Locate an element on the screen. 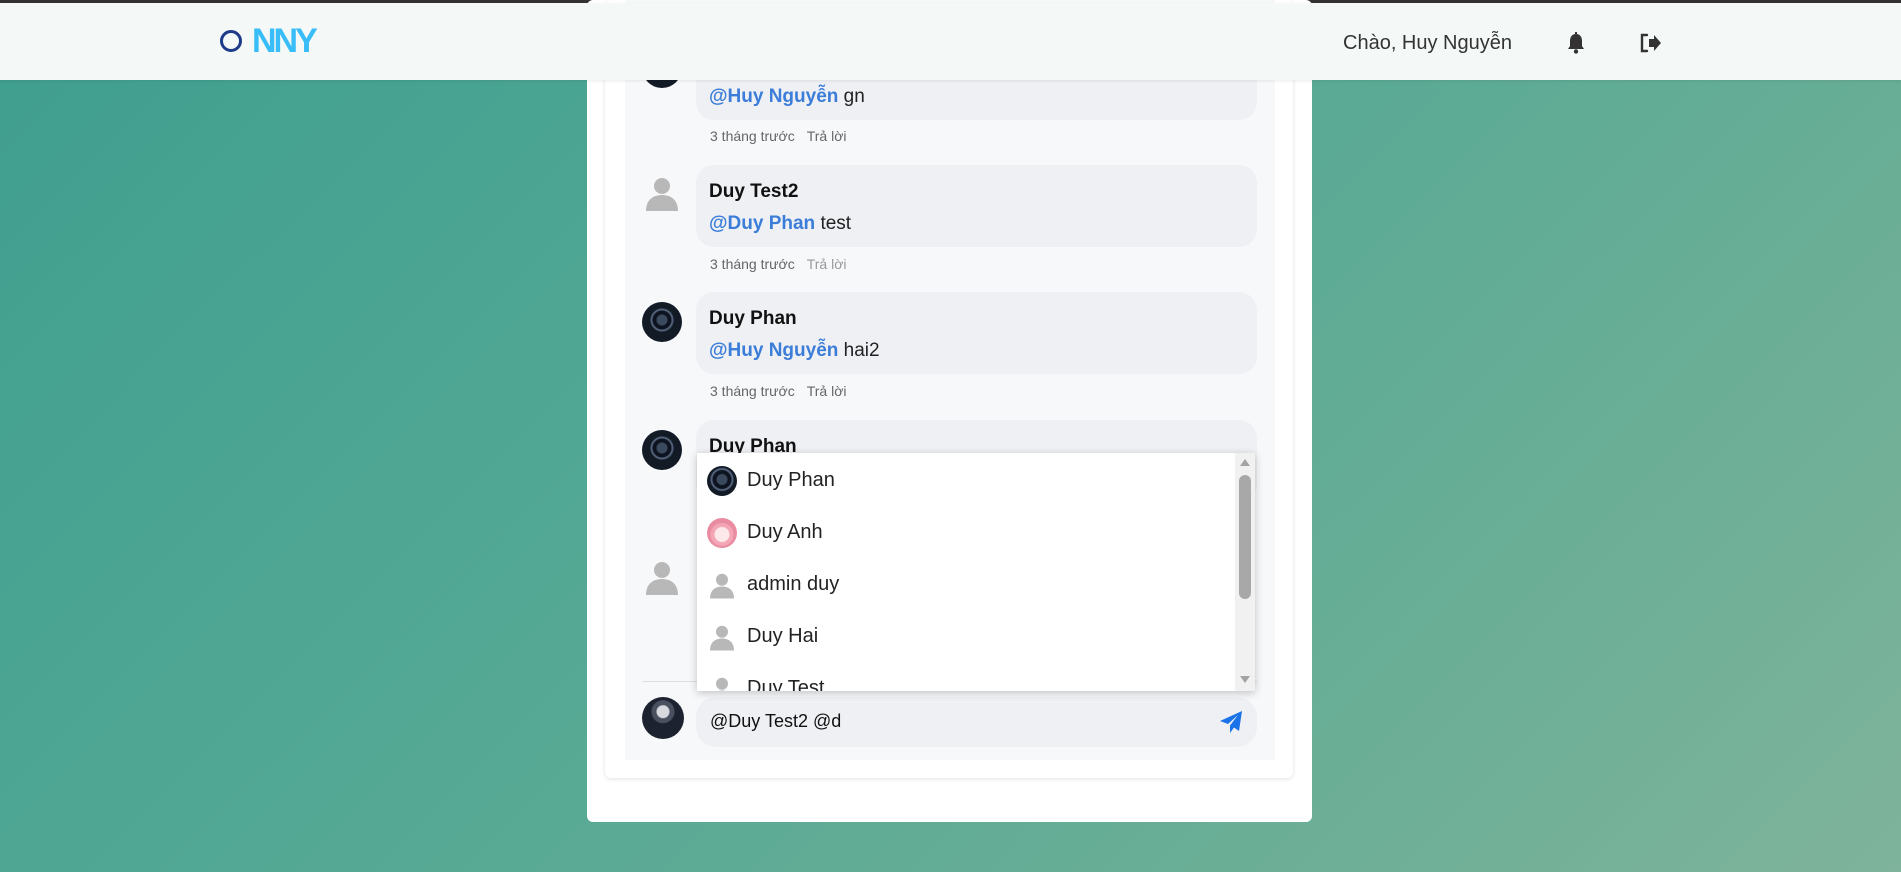 The image size is (1901, 872). scrollbar-thumb is located at coordinates (1245, 537).